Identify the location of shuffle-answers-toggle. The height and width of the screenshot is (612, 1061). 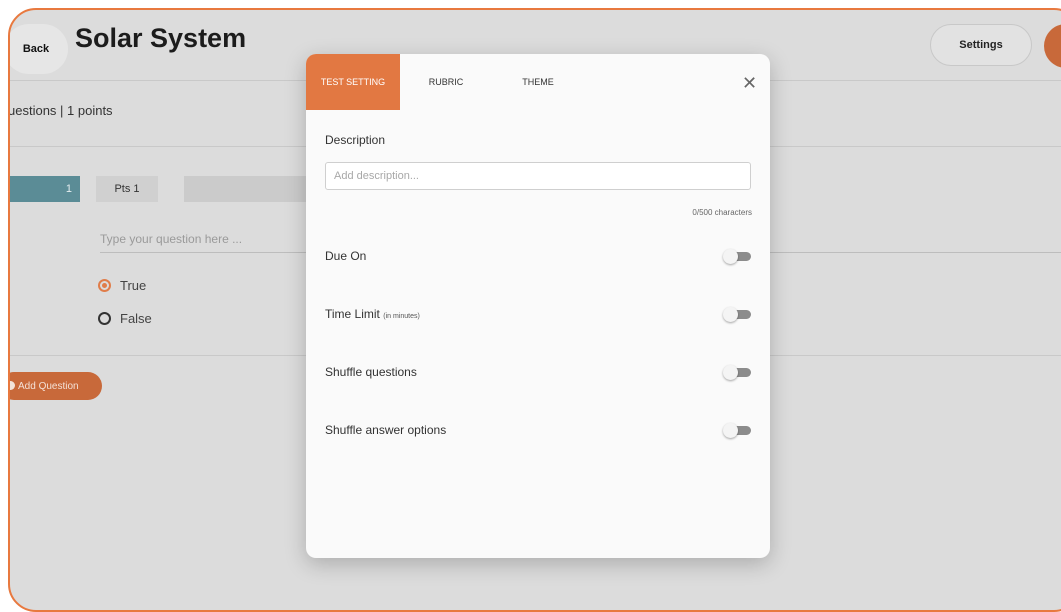
(738, 430).